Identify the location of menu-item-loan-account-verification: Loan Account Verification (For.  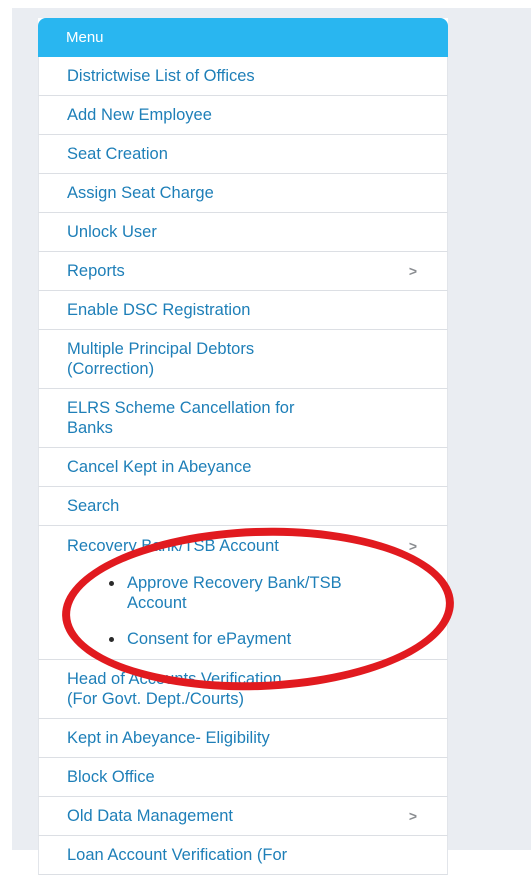
(243, 855).